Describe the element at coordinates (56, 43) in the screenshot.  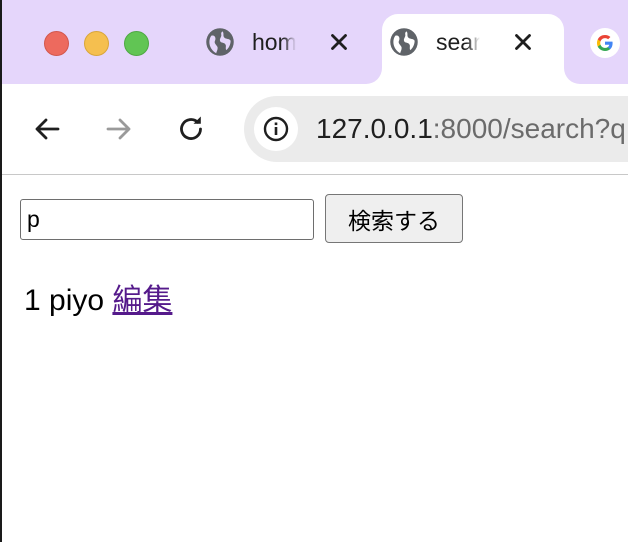
I see `close-window-button` at that location.